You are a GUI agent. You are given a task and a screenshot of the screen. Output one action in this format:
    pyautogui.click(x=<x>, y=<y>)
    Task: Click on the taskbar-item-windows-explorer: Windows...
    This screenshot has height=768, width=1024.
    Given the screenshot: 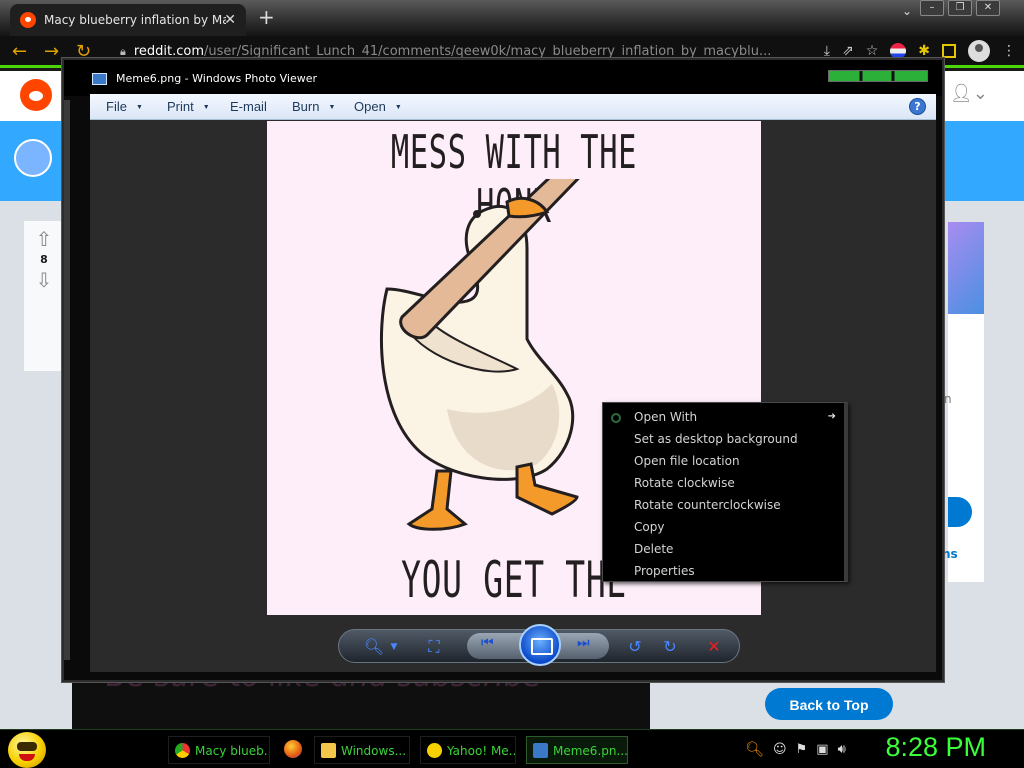 What is the action you would take?
    pyautogui.click(x=362, y=750)
    